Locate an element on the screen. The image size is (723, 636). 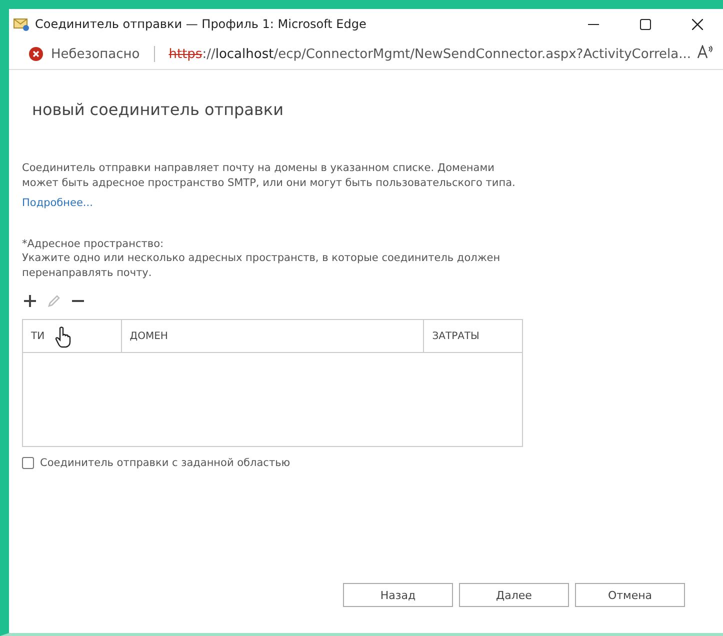
window-title: Соединитель отправки — Профиль 1: Microsoft Edge is located at coordinates (201, 24).